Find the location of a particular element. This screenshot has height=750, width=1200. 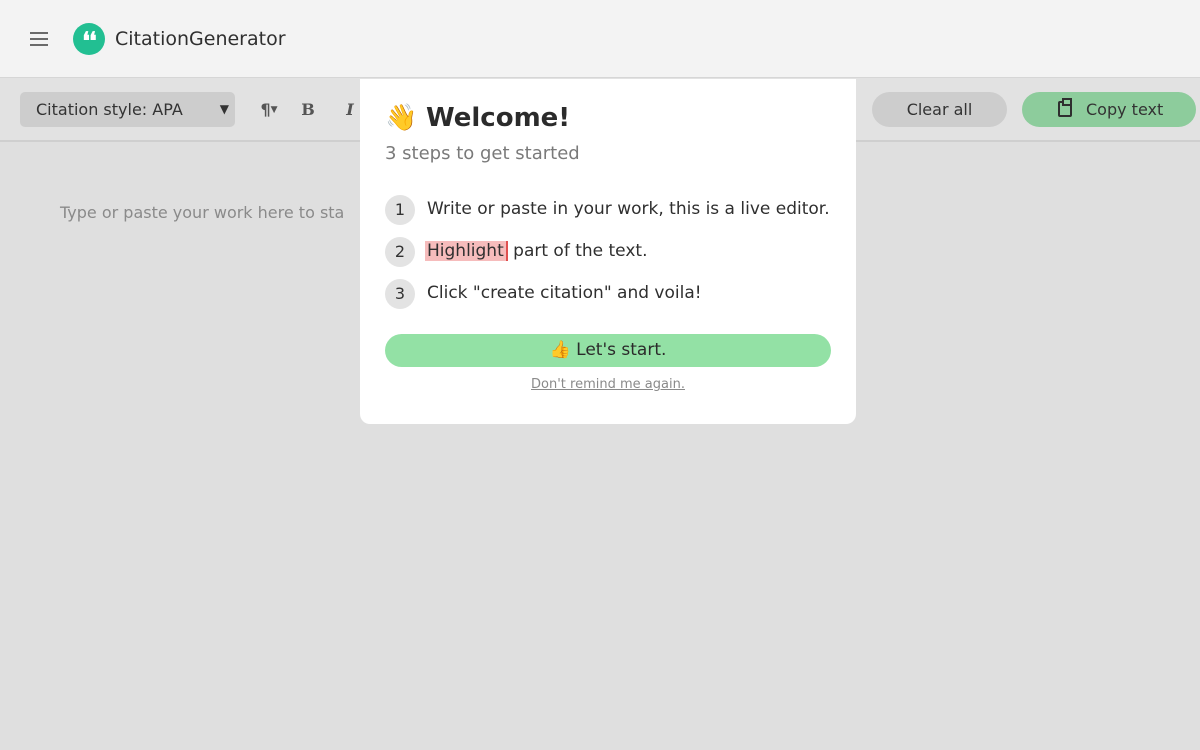

editor-placeholder: Type or paste your work here to sta is located at coordinates (202, 213).